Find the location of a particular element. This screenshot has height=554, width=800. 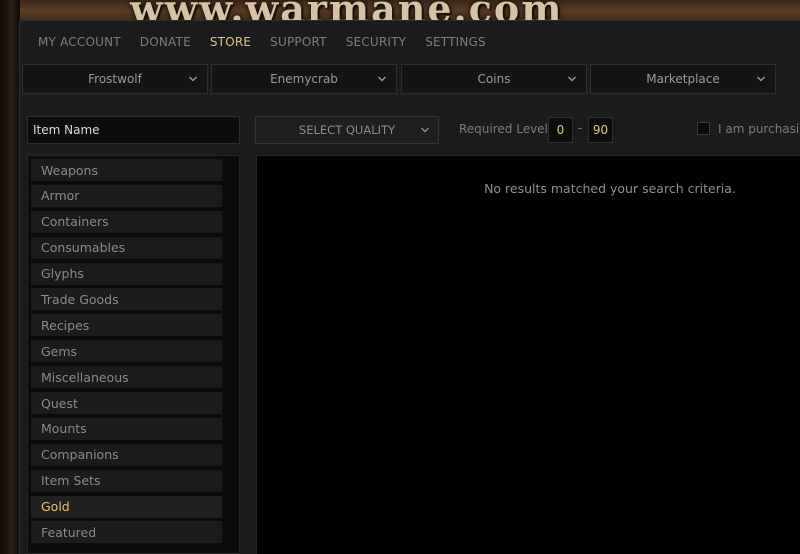

level-min-input: 0 is located at coordinates (560, 130).